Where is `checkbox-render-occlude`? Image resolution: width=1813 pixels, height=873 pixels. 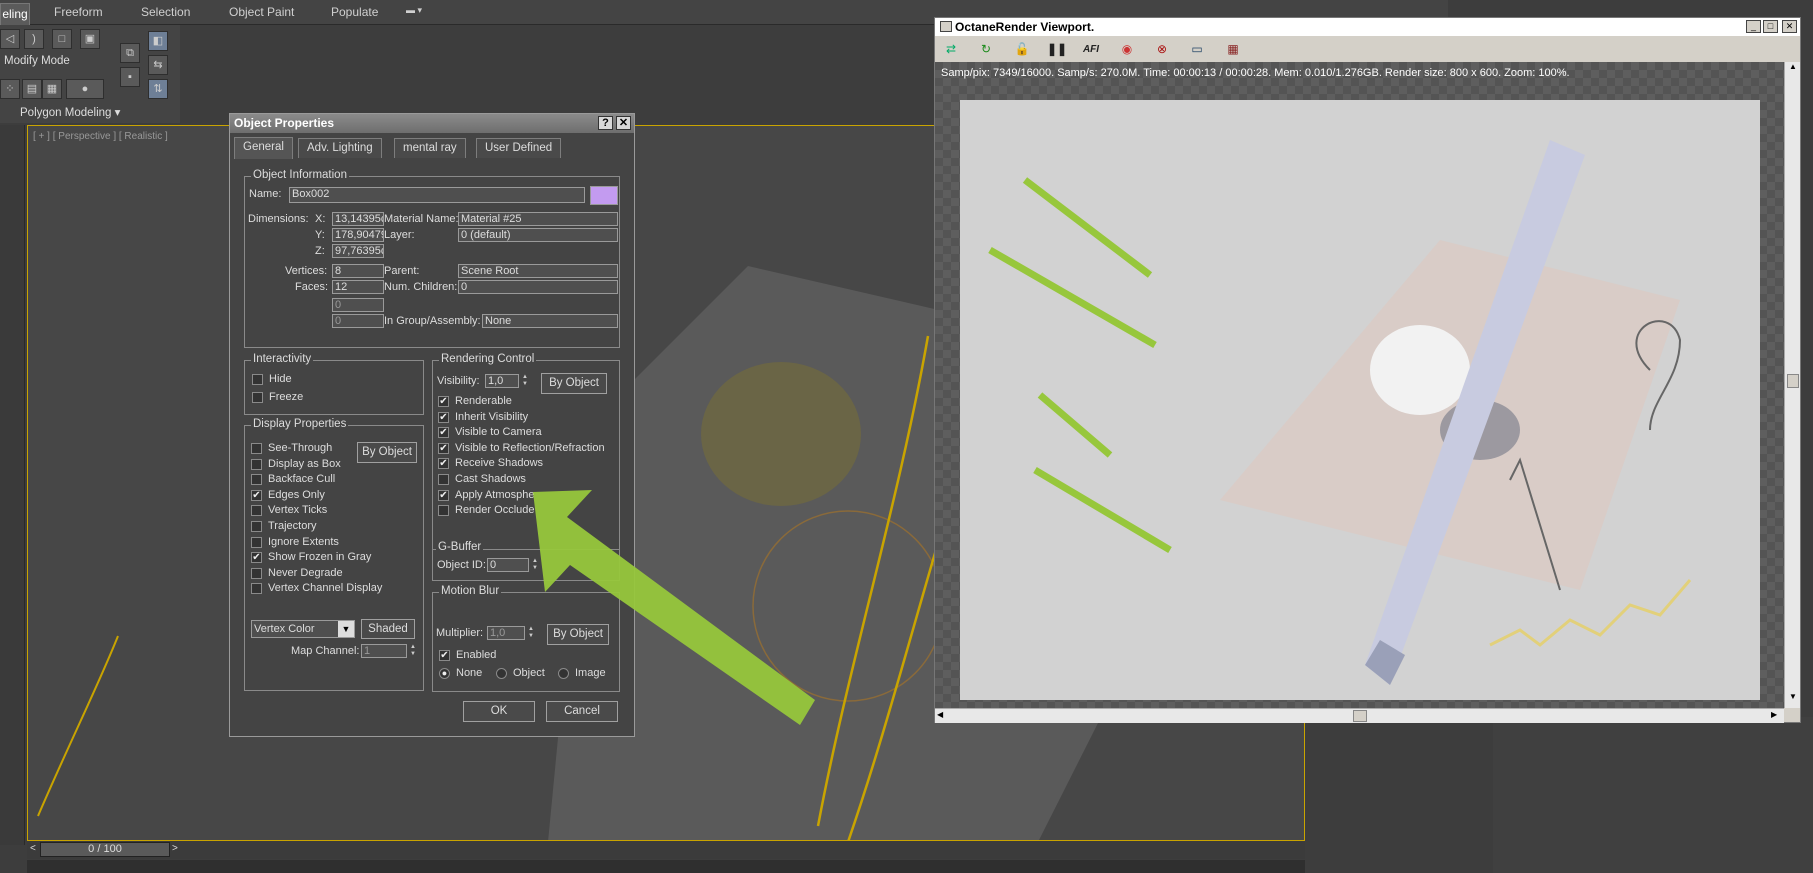 checkbox-render-occlude is located at coordinates (443, 511).